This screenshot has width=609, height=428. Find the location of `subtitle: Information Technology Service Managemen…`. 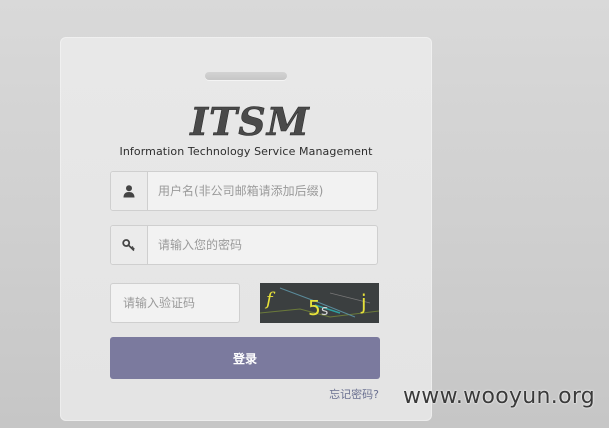

subtitle: Information Technology Service Managemen… is located at coordinates (246, 151).